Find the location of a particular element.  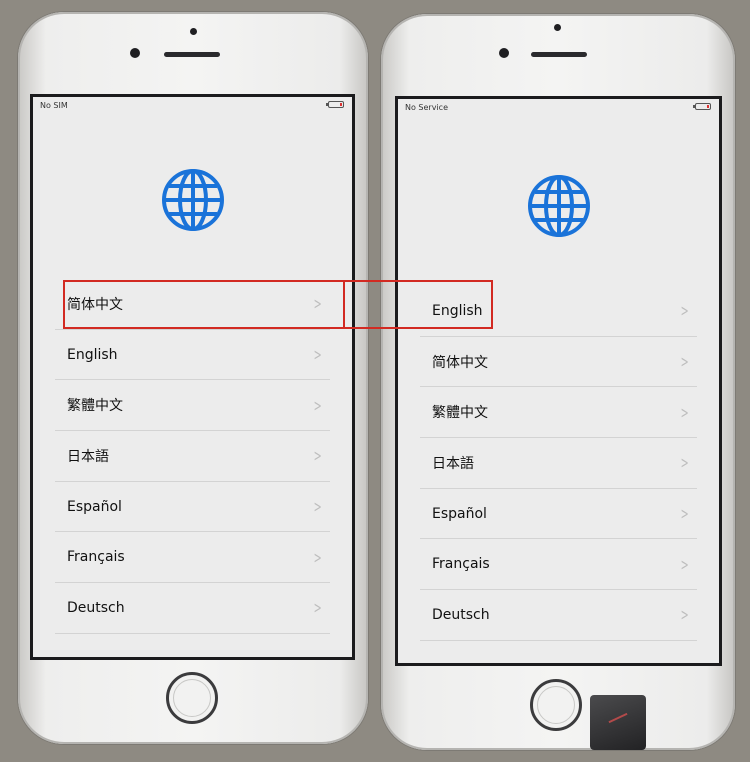

language-label: 简体中文 is located at coordinates (460, 362).